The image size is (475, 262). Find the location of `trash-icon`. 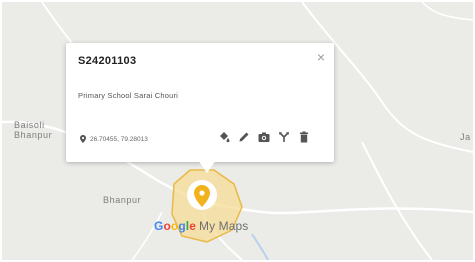

trash-icon is located at coordinates (304, 137).